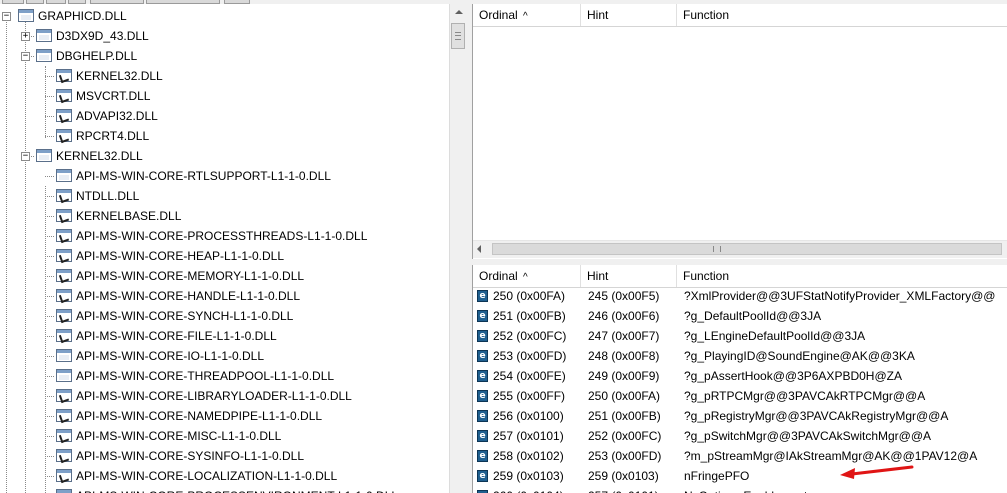  What do you see at coordinates (113, 136) in the screenshot?
I see `tree-node-label: RPCRT4.DLL` at bounding box center [113, 136].